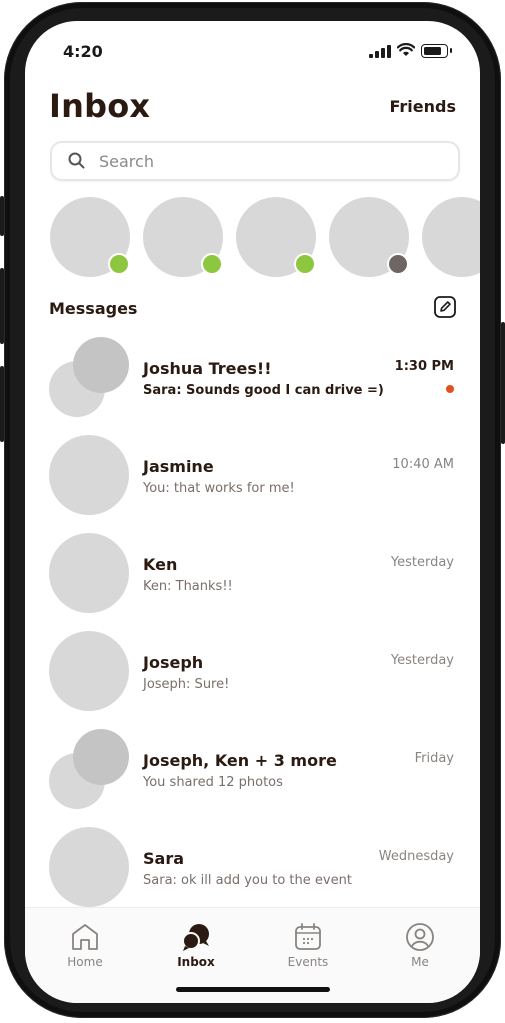  Describe the element at coordinates (2, 404) in the screenshot. I see `side-button-volume-down` at that location.